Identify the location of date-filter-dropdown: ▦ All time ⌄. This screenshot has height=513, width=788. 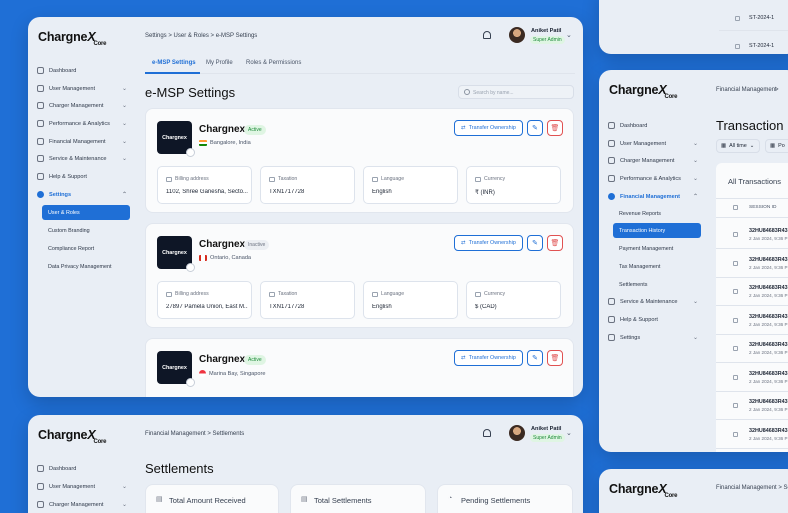
(738, 146).